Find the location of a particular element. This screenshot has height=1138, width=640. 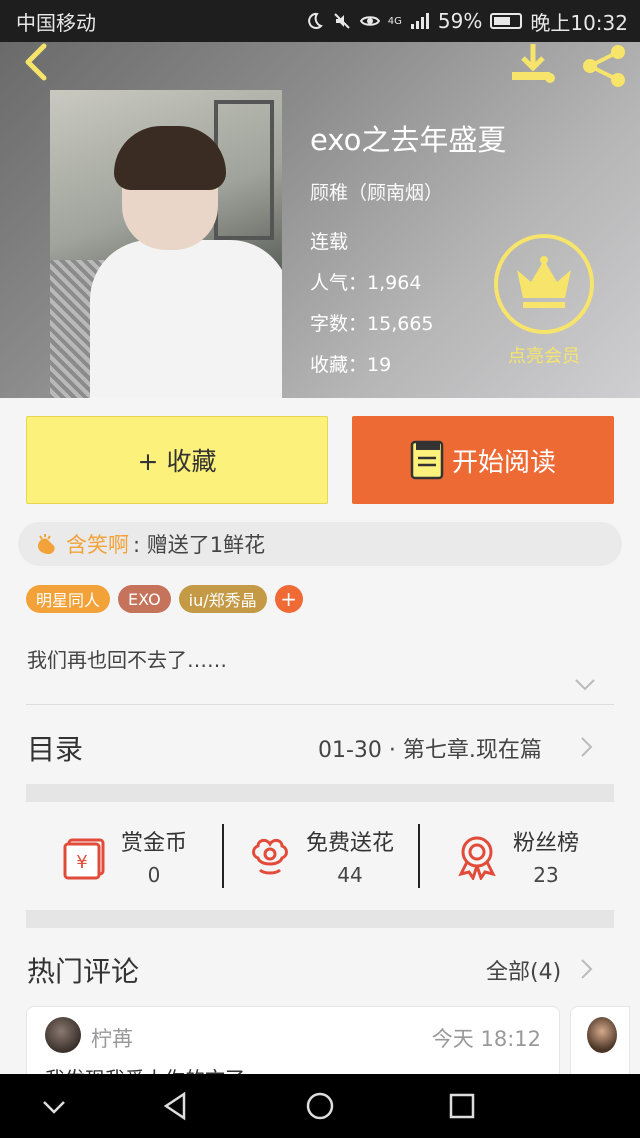

flower-icon is located at coordinates (270, 856).